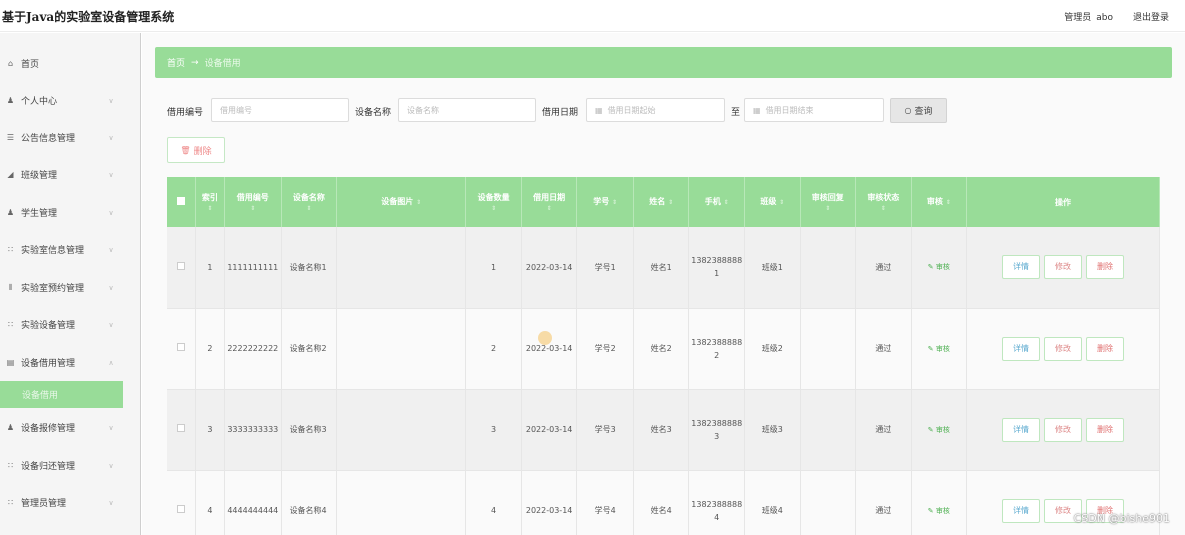  What do you see at coordinates (828, 202) in the screenshot?
I see `column-header: 审核回复 ⇕` at bounding box center [828, 202].